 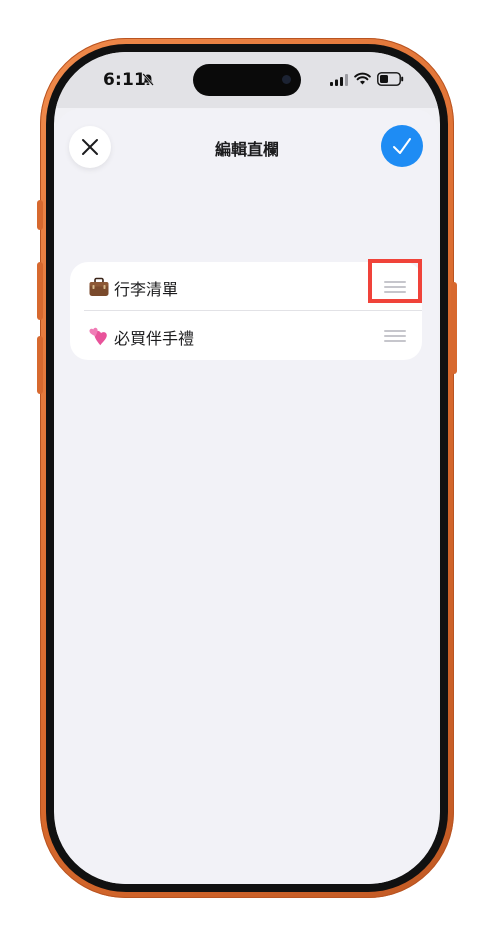 What do you see at coordinates (40, 215) in the screenshot?
I see `action-button` at bounding box center [40, 215].